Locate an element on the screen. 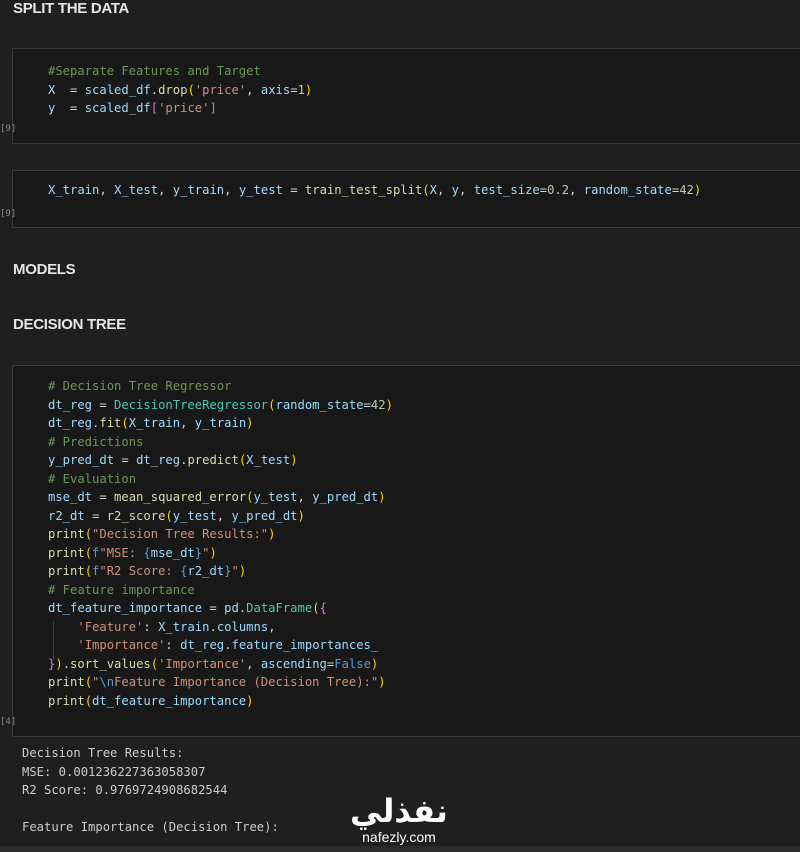  heading-split-the-data: SPLIT THE DATA is located at coordinates (71, 8).